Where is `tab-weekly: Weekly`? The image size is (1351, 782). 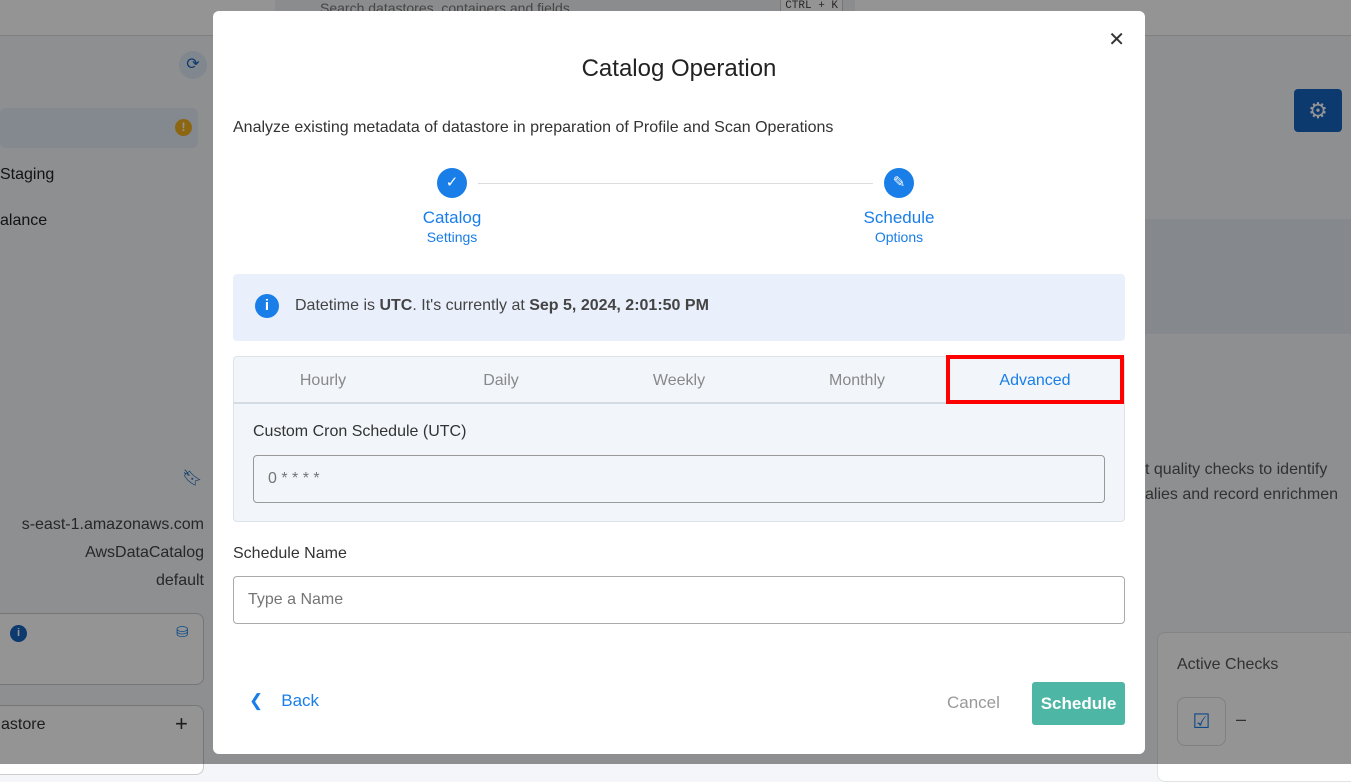
tab-weekly: Weekly is located at coordinates (679, 379).